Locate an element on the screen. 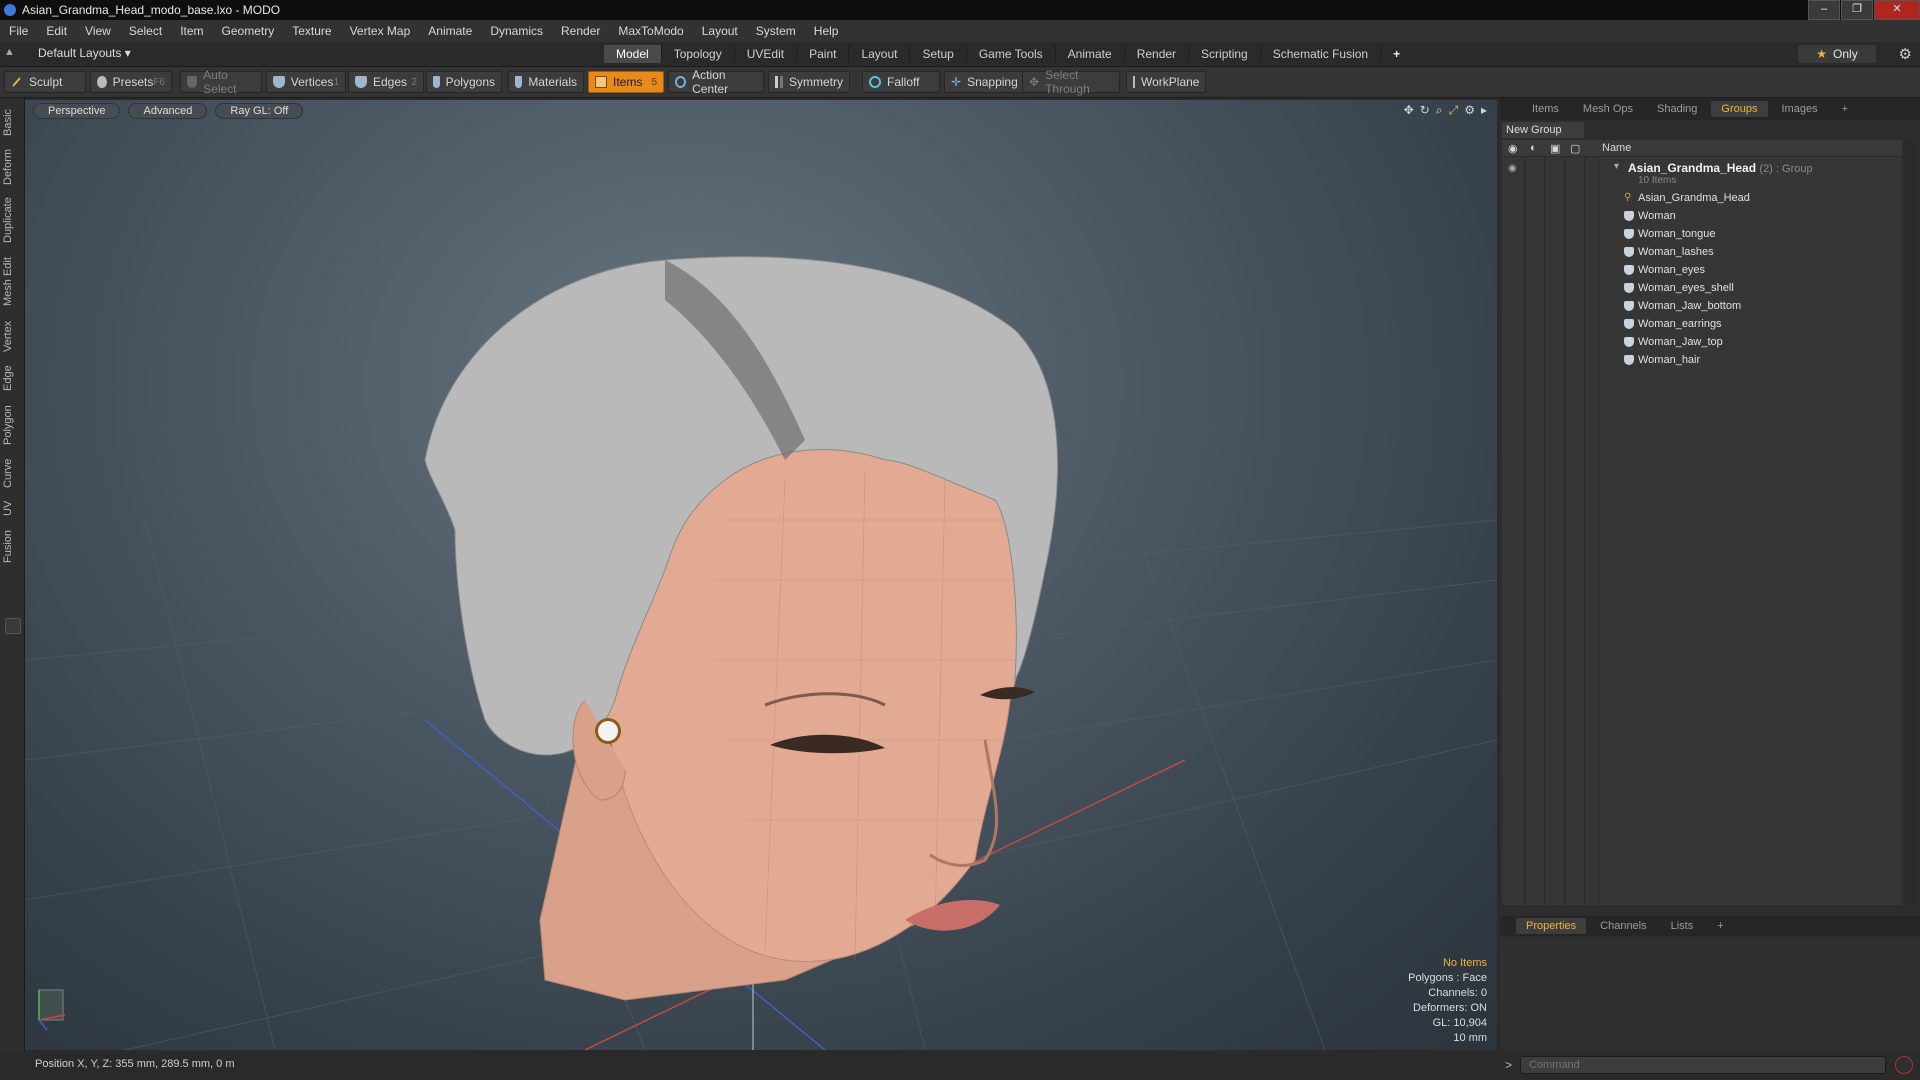 This screenshot has width=1920, height=1080. menu-select: Select is located at coordinates (145, 31).